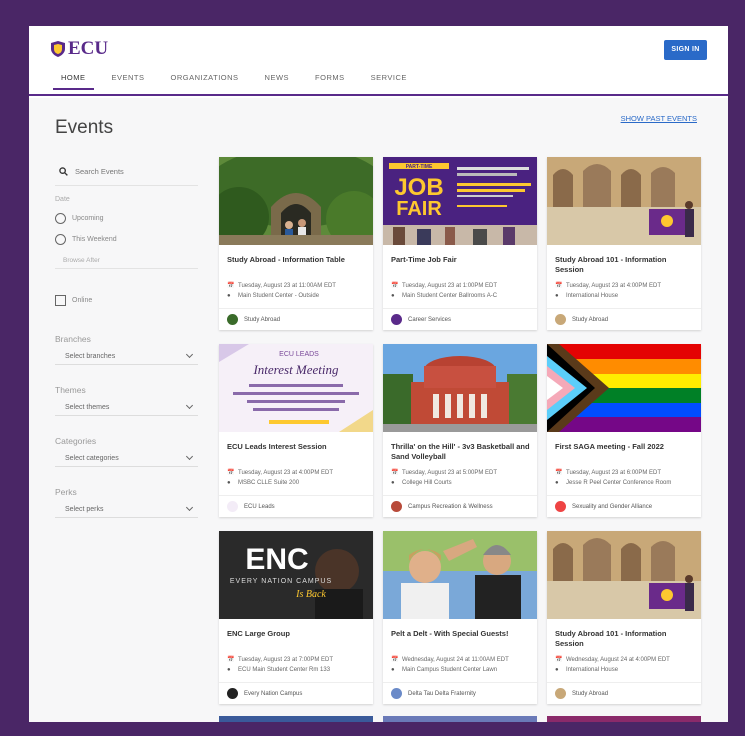  Describe the element at coordinates (90, 356) in the screenshot. I see `branches-select-value: Select branches` at that location.